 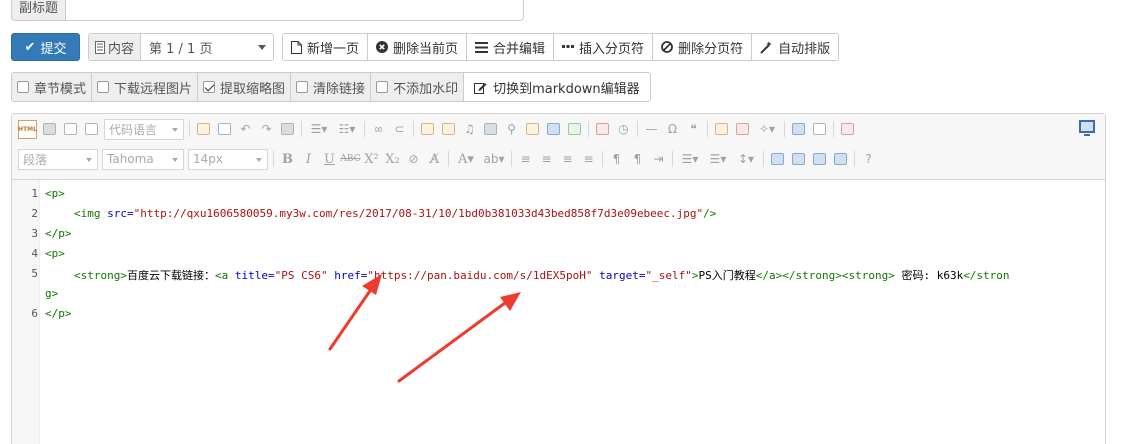 What do you see at coordinates (434, 159) in the screenshot?
I see `auto-format-icon: A̸` at bounding box center [434, 159].